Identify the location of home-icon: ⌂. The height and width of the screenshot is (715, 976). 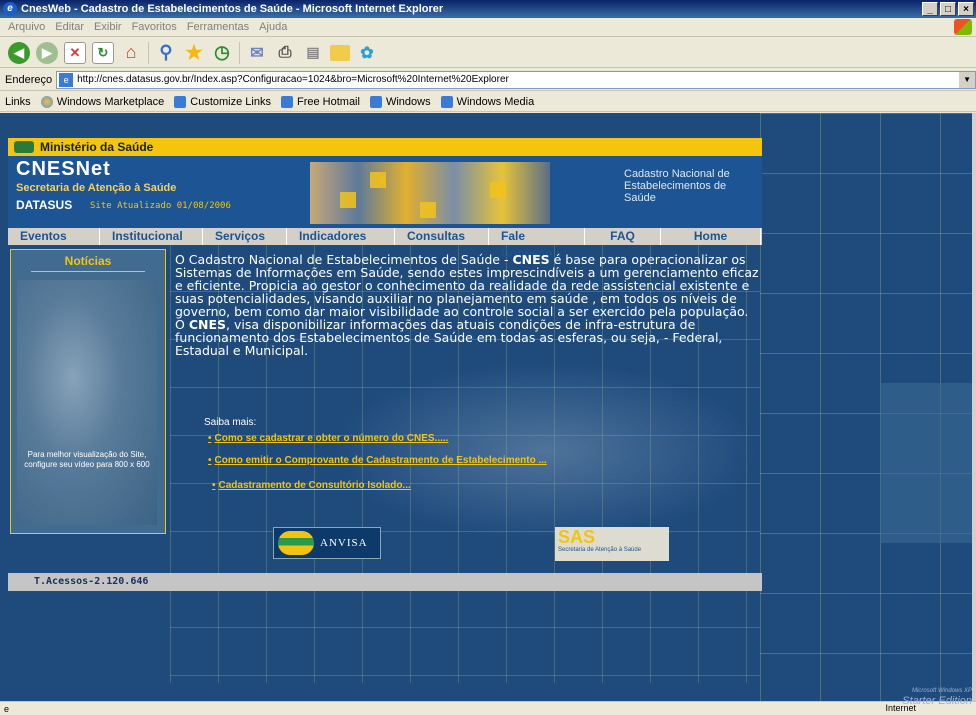
(131, 53).